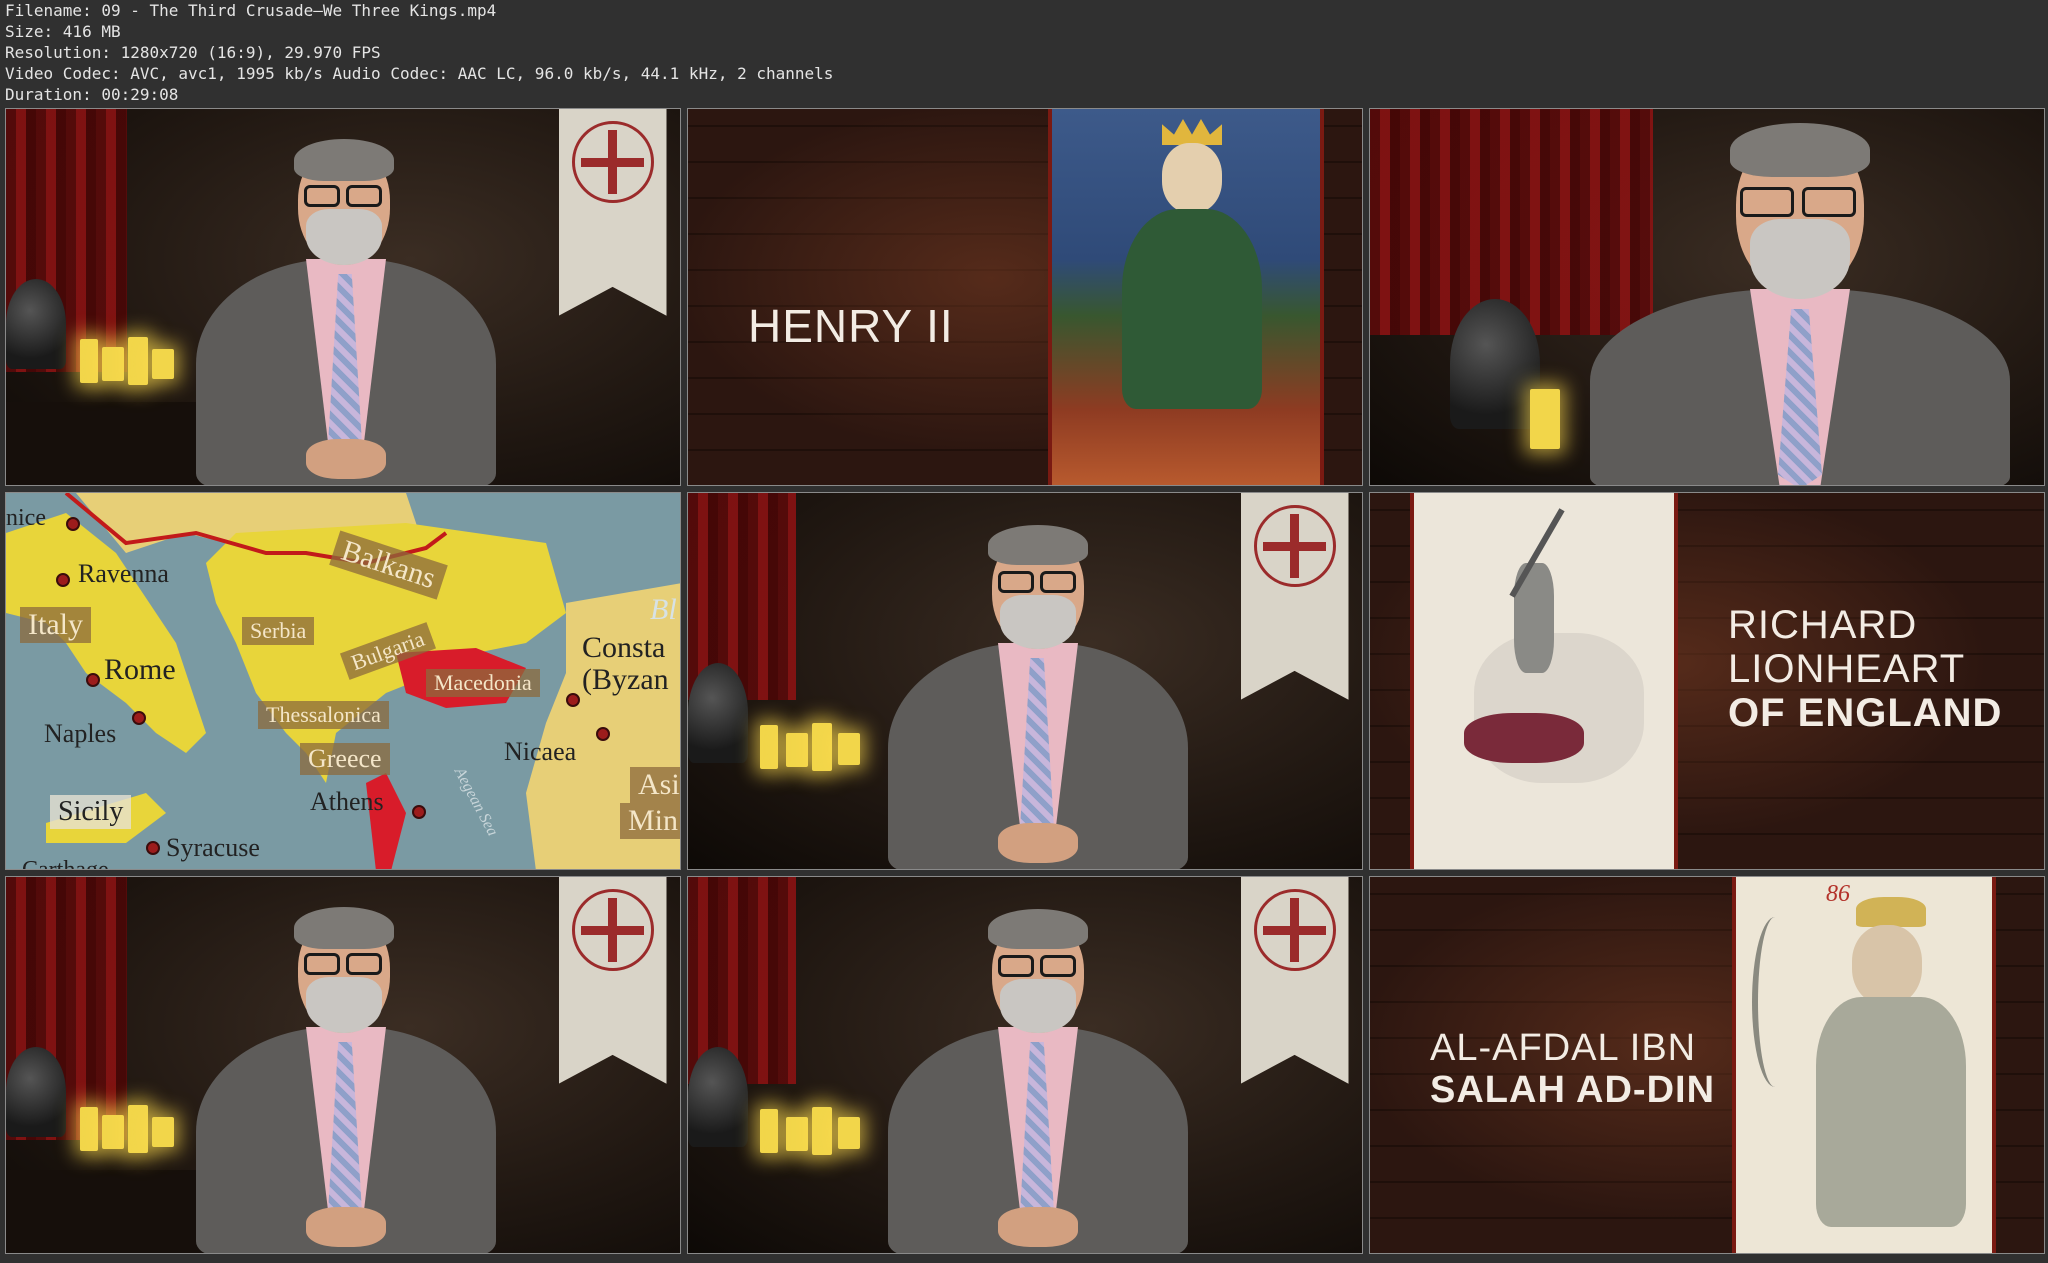 The height and width of the screenshot is (1263, 2048). Describe the element at coordinates (1823, 625) in the screenshot. I see `richard-title-line1: RICHARD` at that location.